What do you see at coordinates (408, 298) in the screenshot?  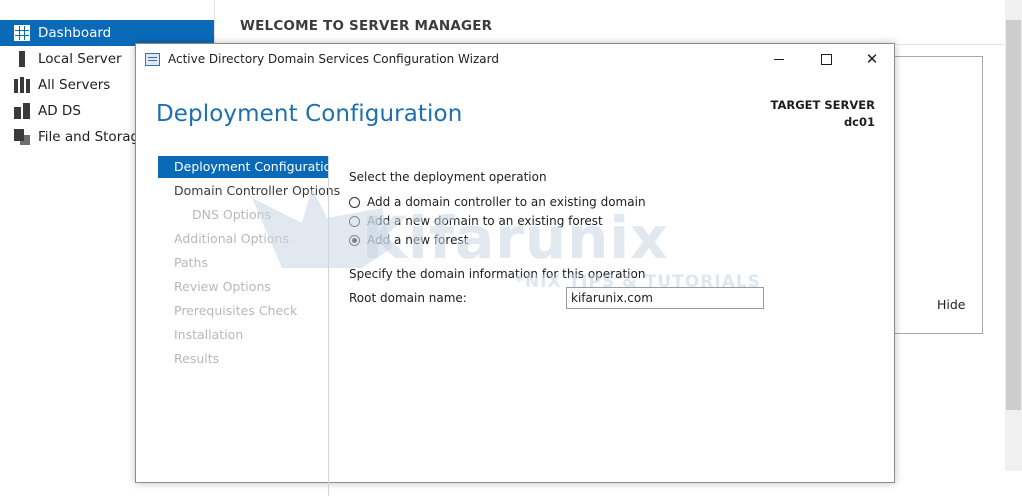 I see `root-domain-label: Root domain name:` at bounding box center [408, 298].